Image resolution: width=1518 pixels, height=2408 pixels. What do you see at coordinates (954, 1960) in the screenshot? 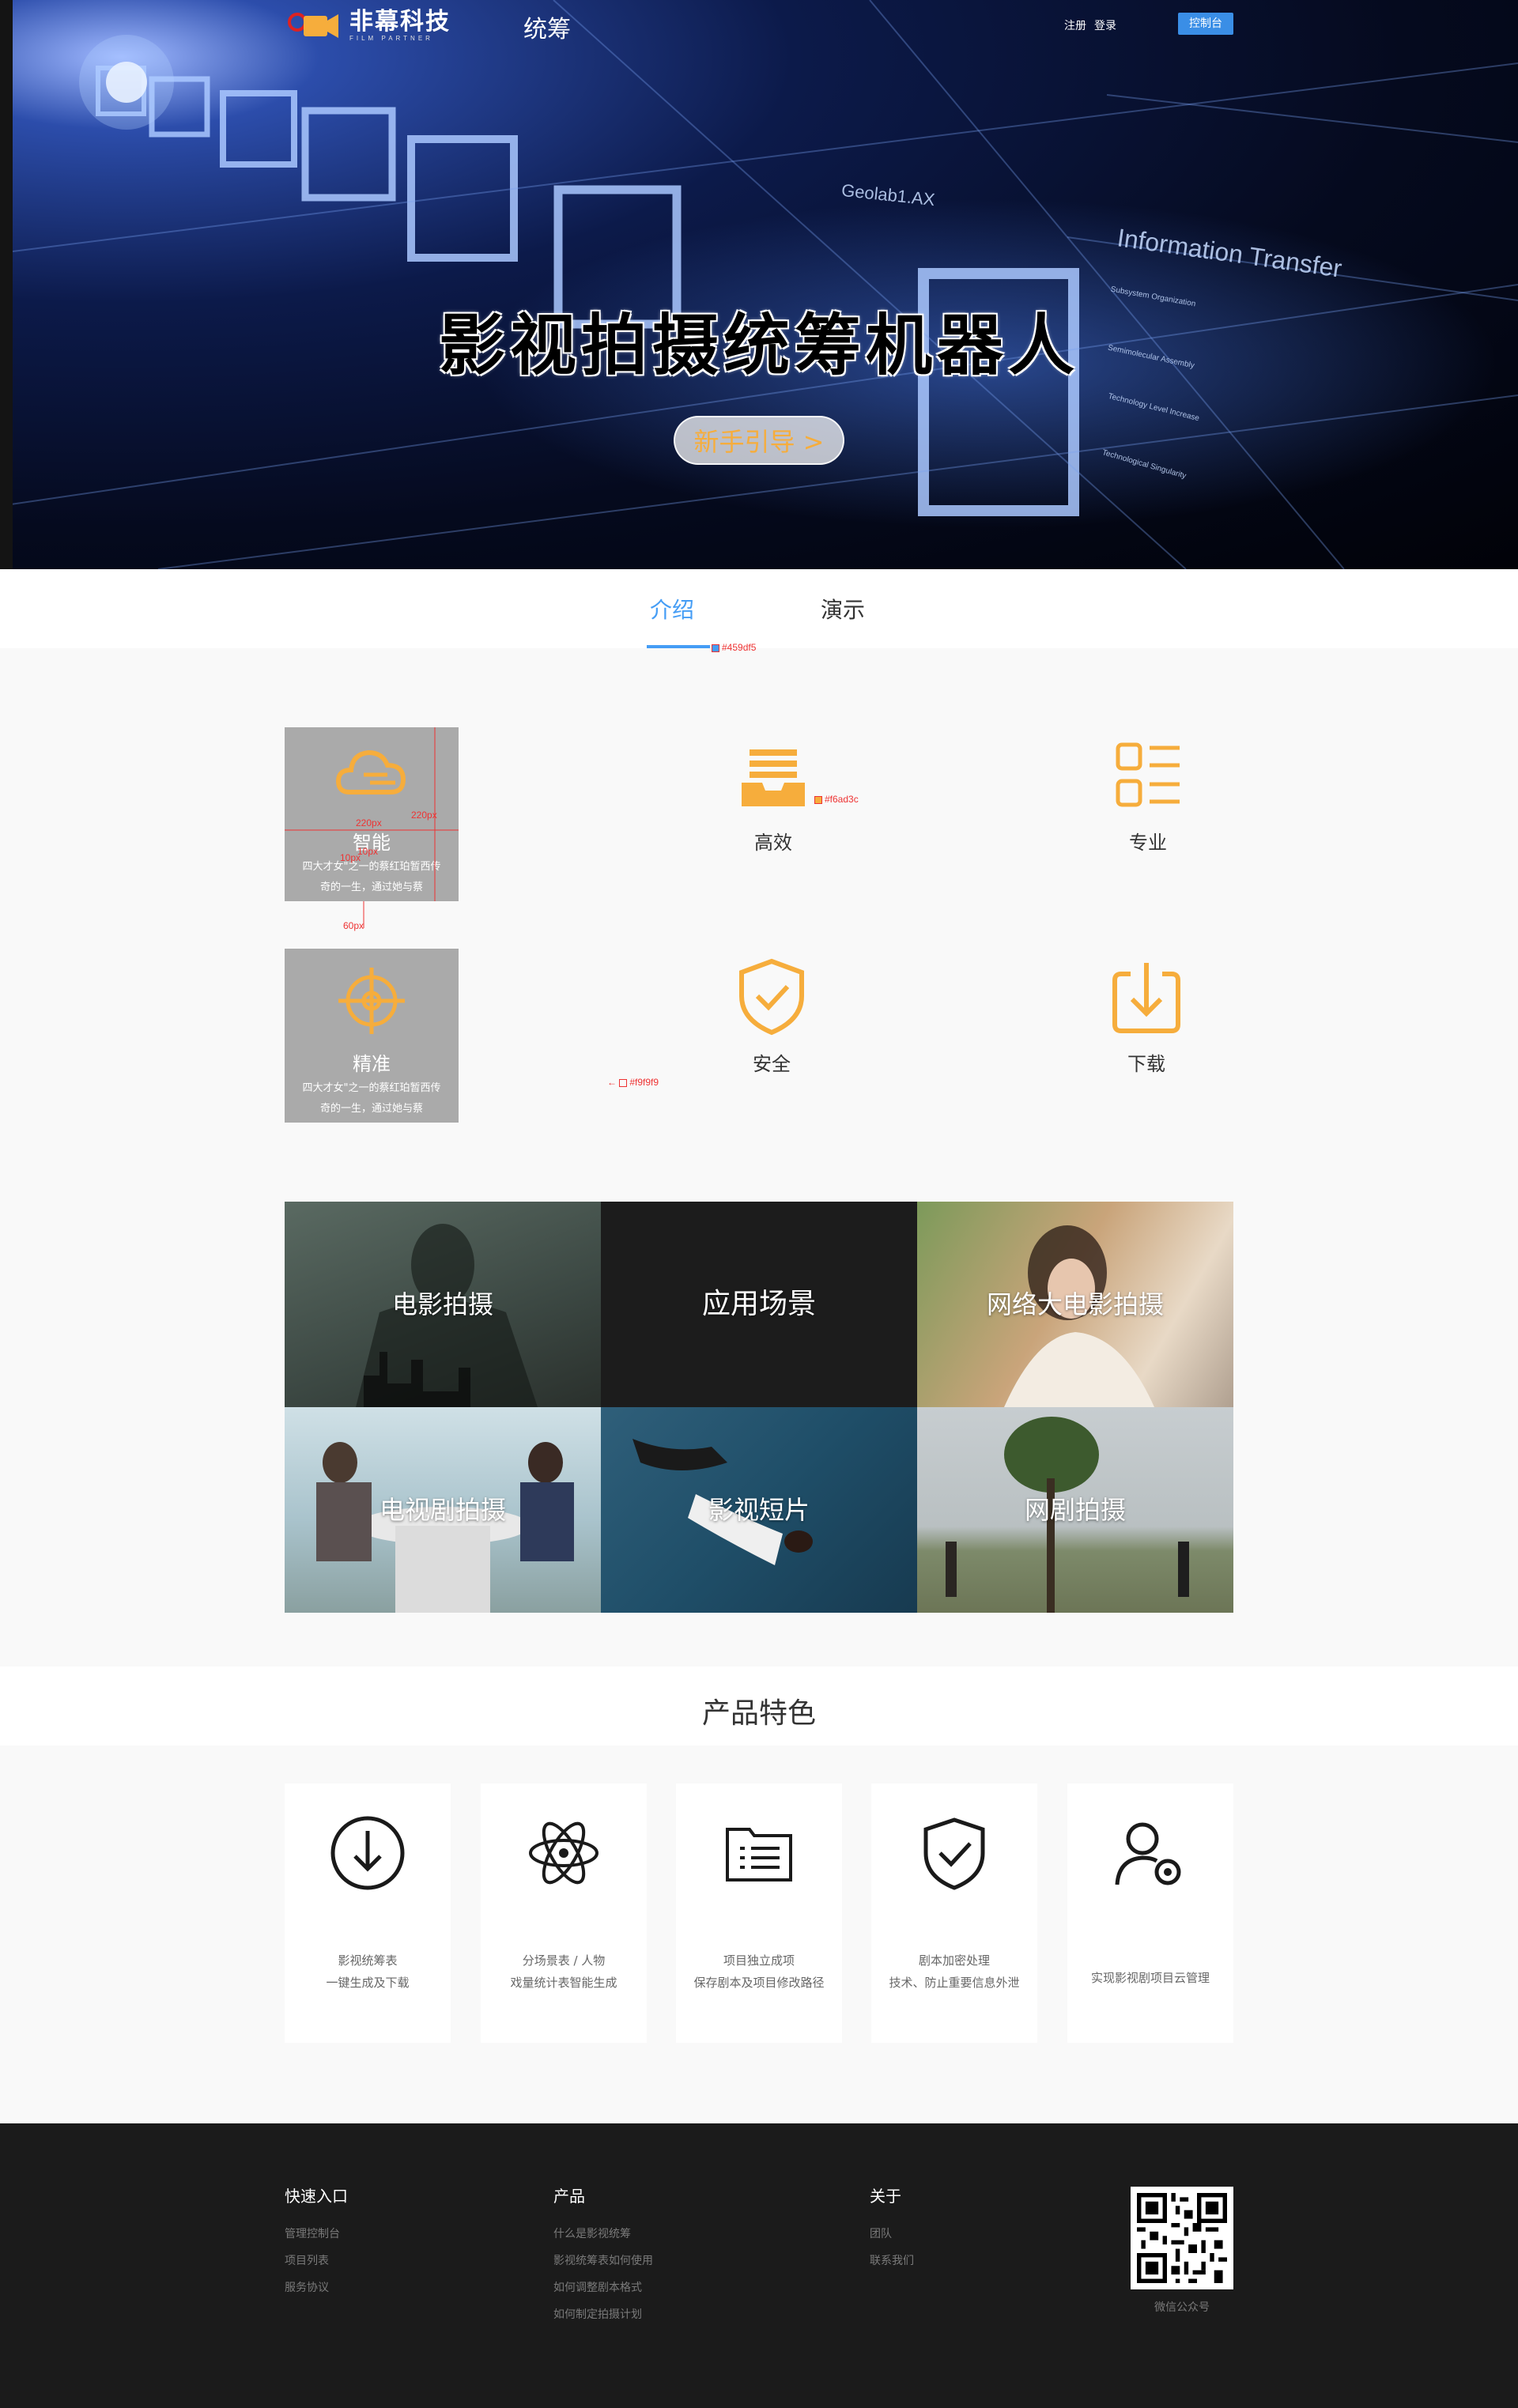
I see `card-line: 剧本加密处理` at bounding box center [954, 1960].